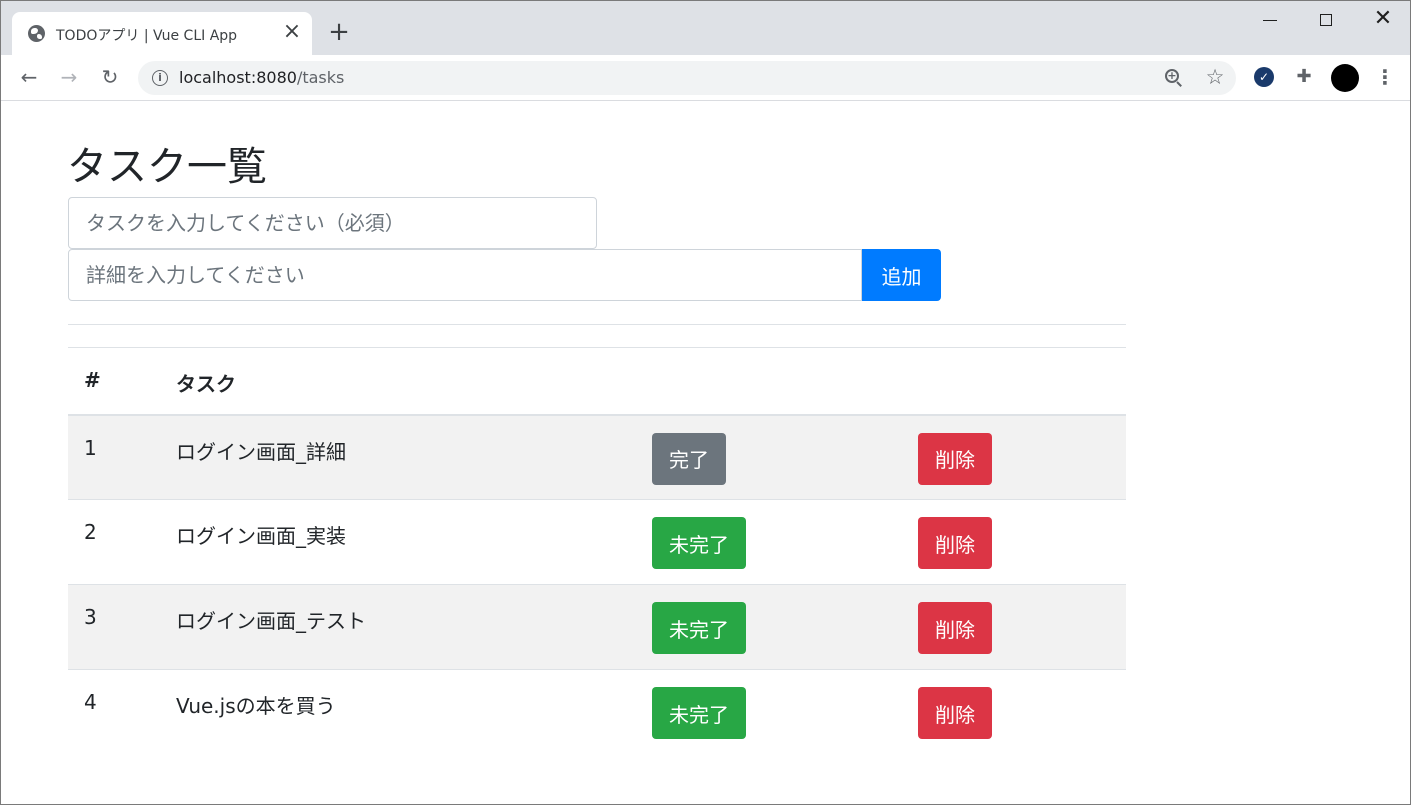  I want to click on header-task: タスク, so click(206, 384).